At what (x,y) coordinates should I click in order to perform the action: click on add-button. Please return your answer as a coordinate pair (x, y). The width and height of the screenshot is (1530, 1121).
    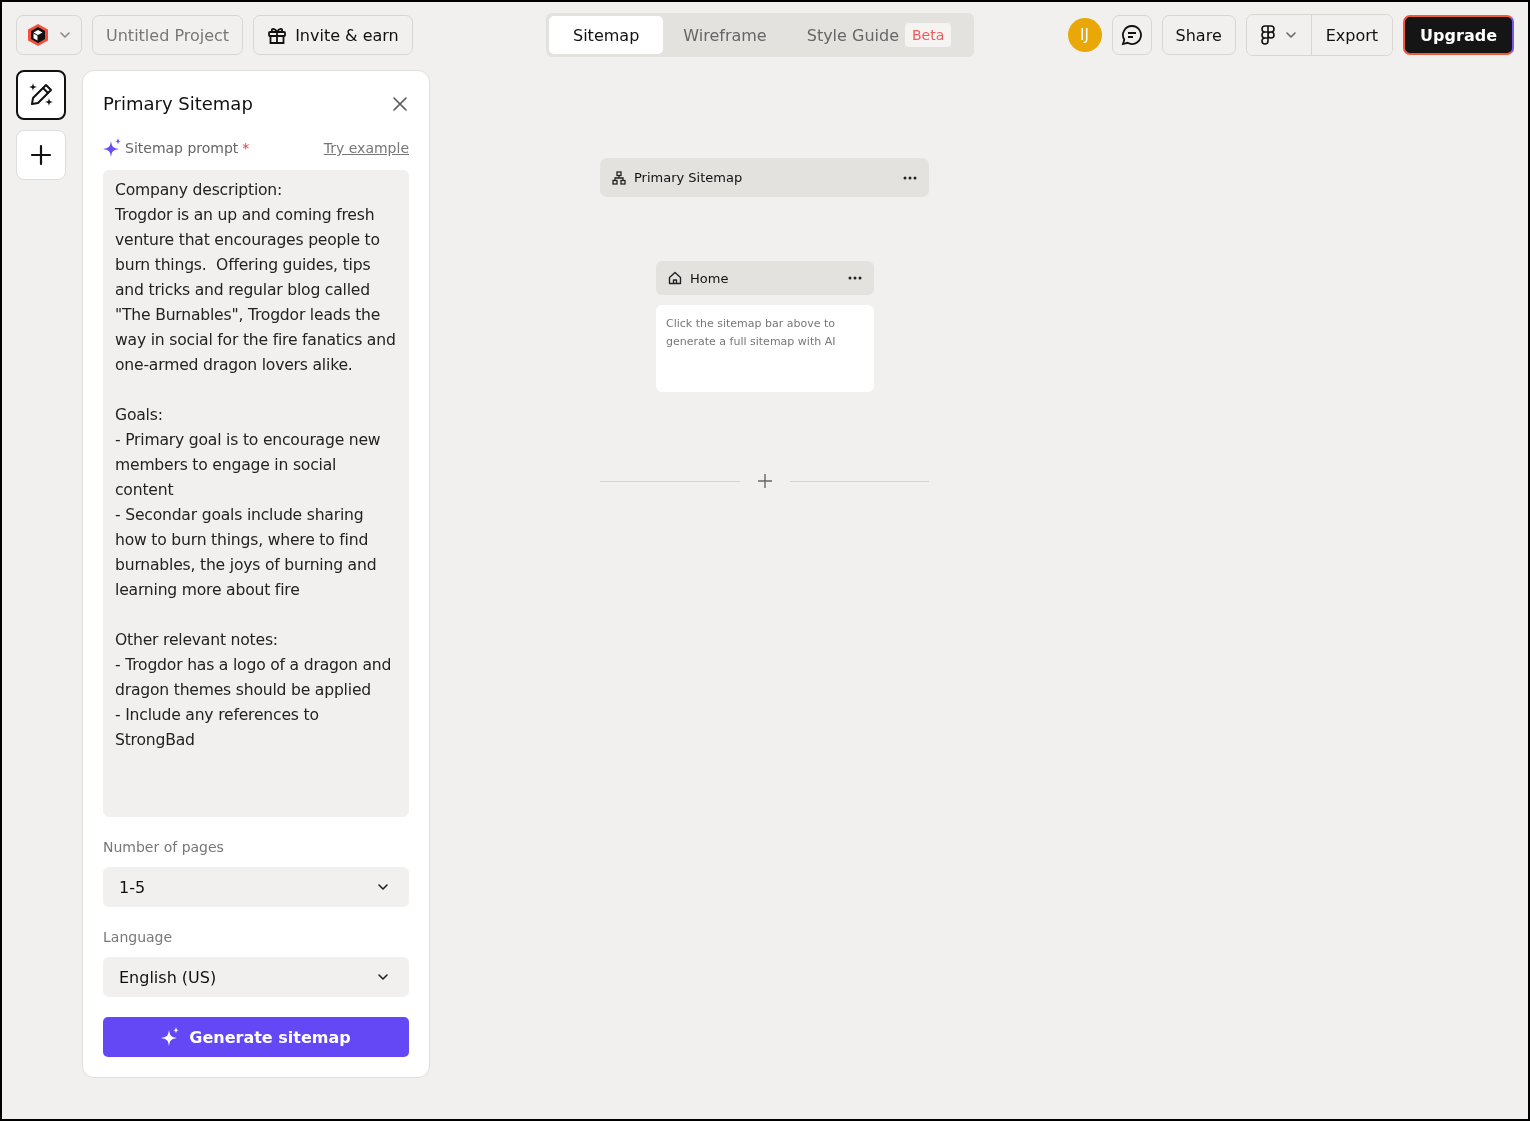
    Looking at the image, I should click on (41, 155).